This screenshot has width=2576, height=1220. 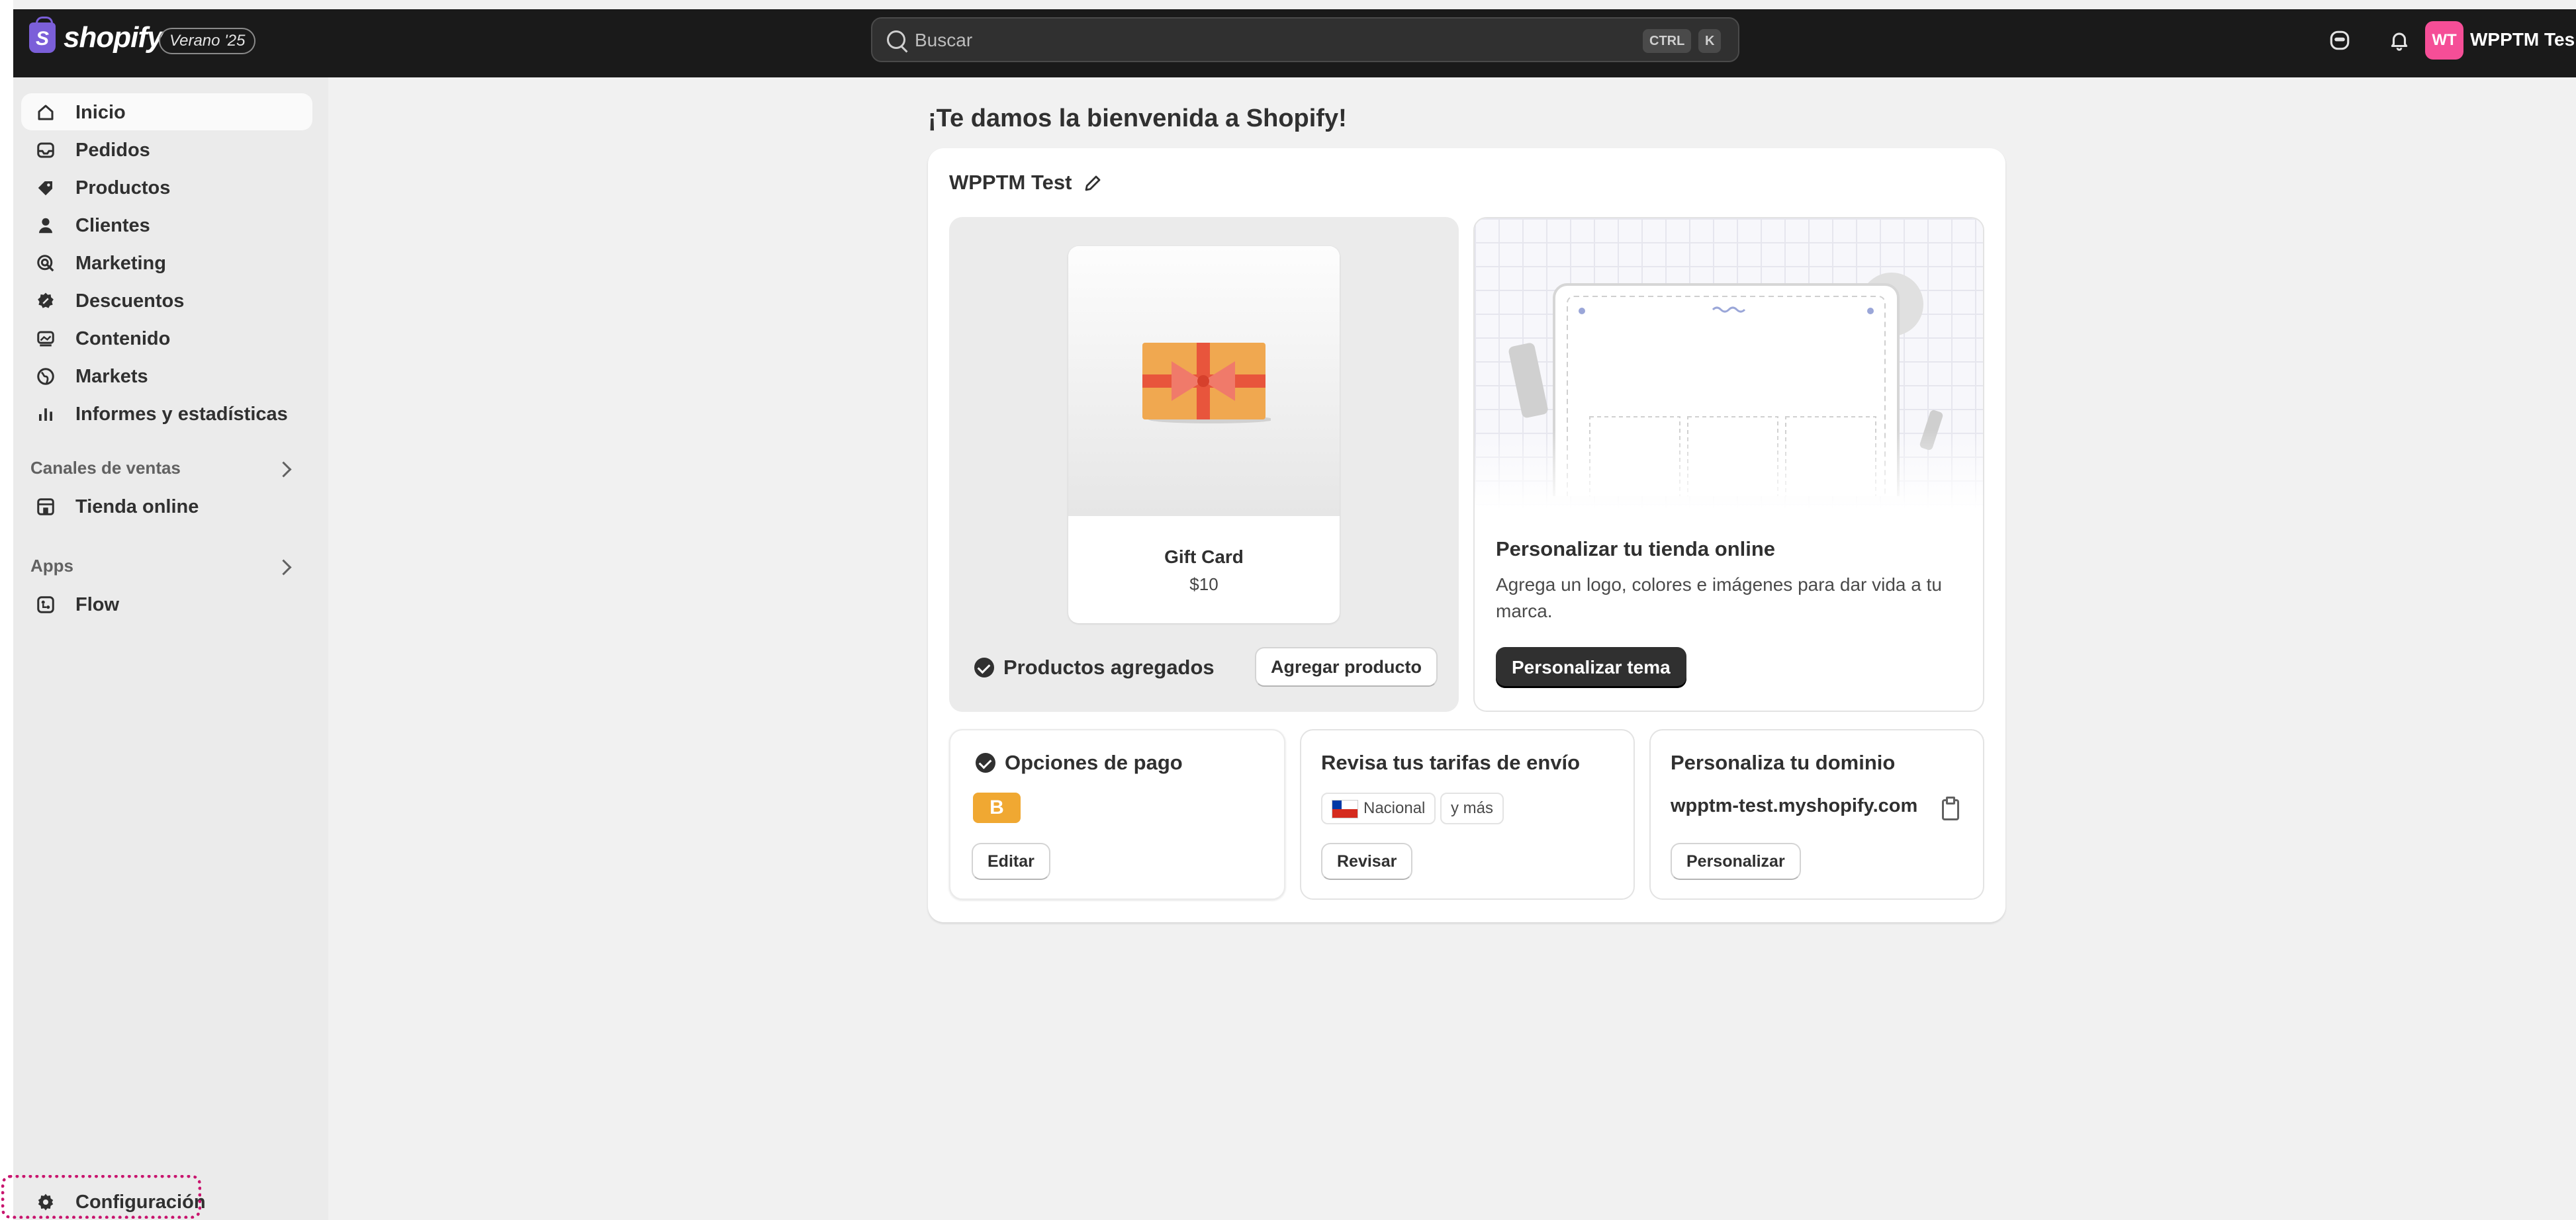 What do you see at coordinates (2339, 40) in the screenshot?
I see `sidekick-icon` at bounding box center [2339, 40].